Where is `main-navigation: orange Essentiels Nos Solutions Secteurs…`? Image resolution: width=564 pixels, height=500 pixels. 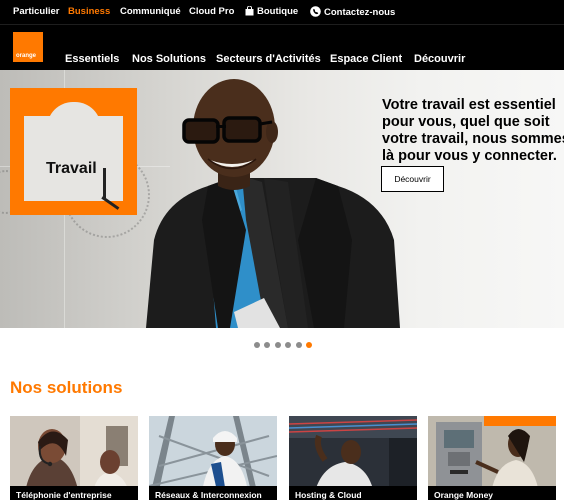
main-navigation: orange Essentiels Nos Solutions Secteurs… is located at coordinates (282, 47).